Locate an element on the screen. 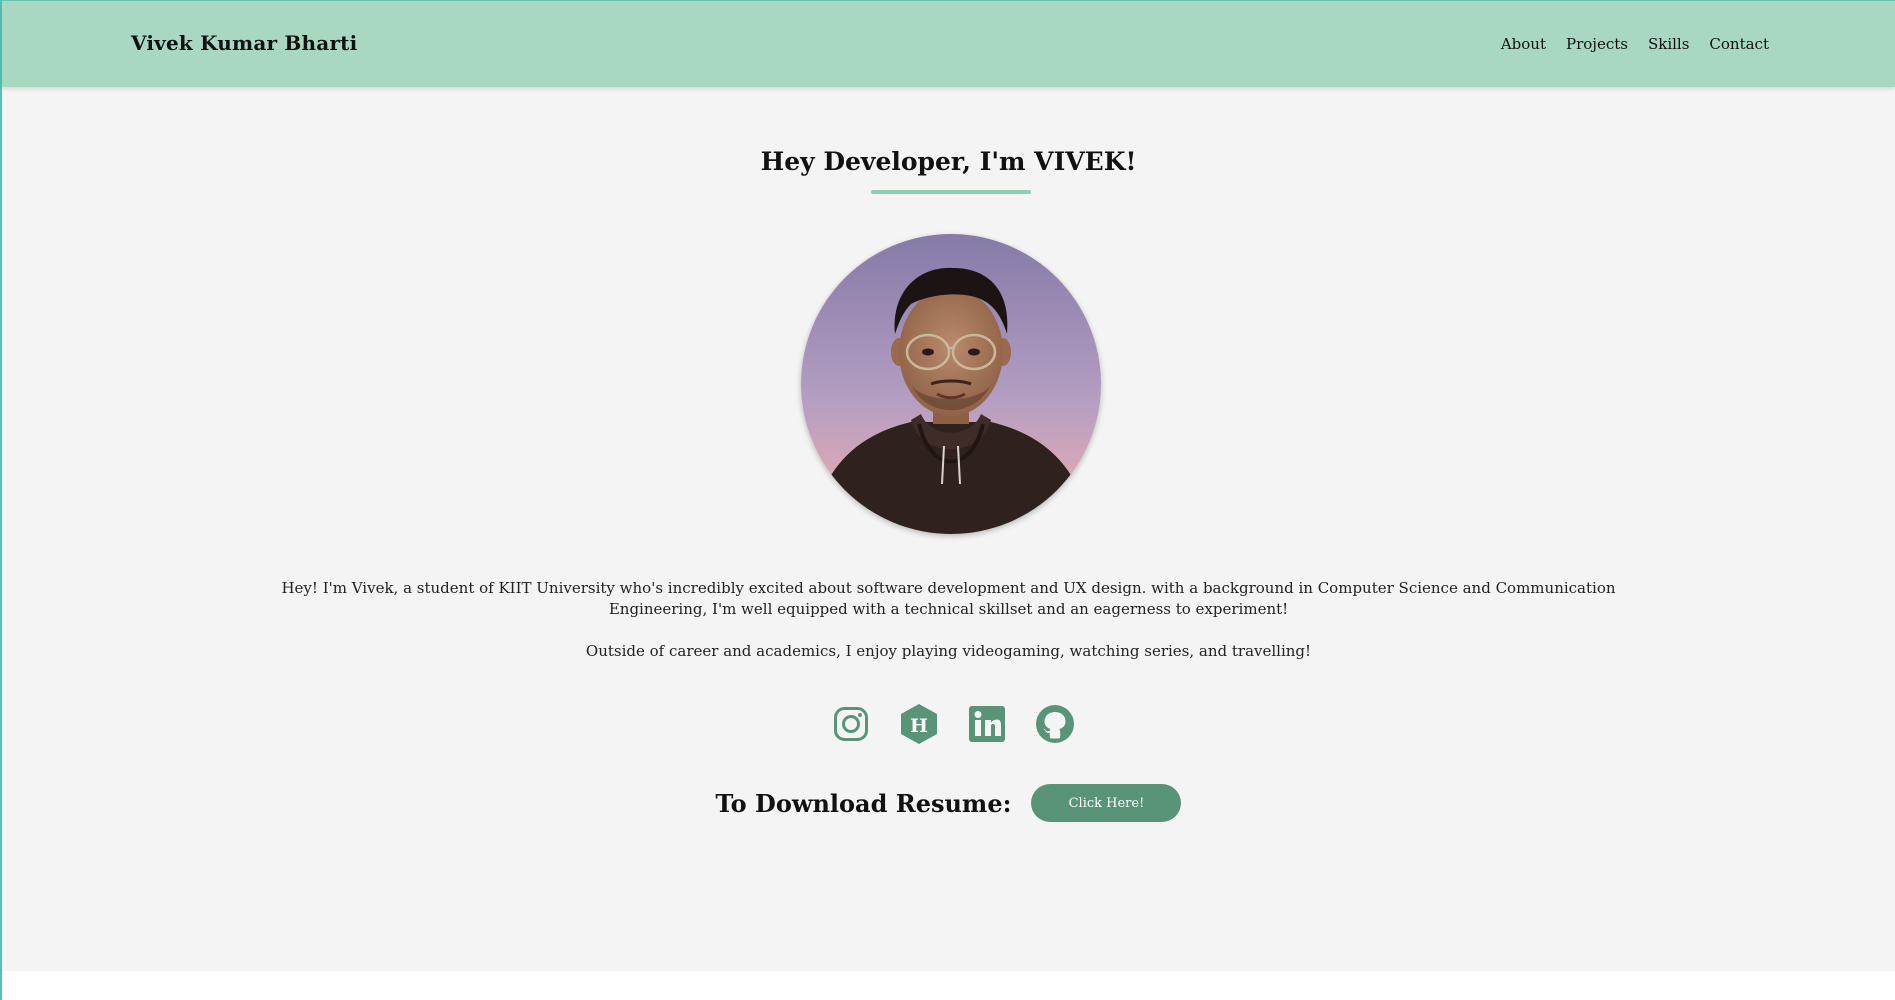 The image size is (1895, 1000). title-underline is located at coordinates (951, 192).